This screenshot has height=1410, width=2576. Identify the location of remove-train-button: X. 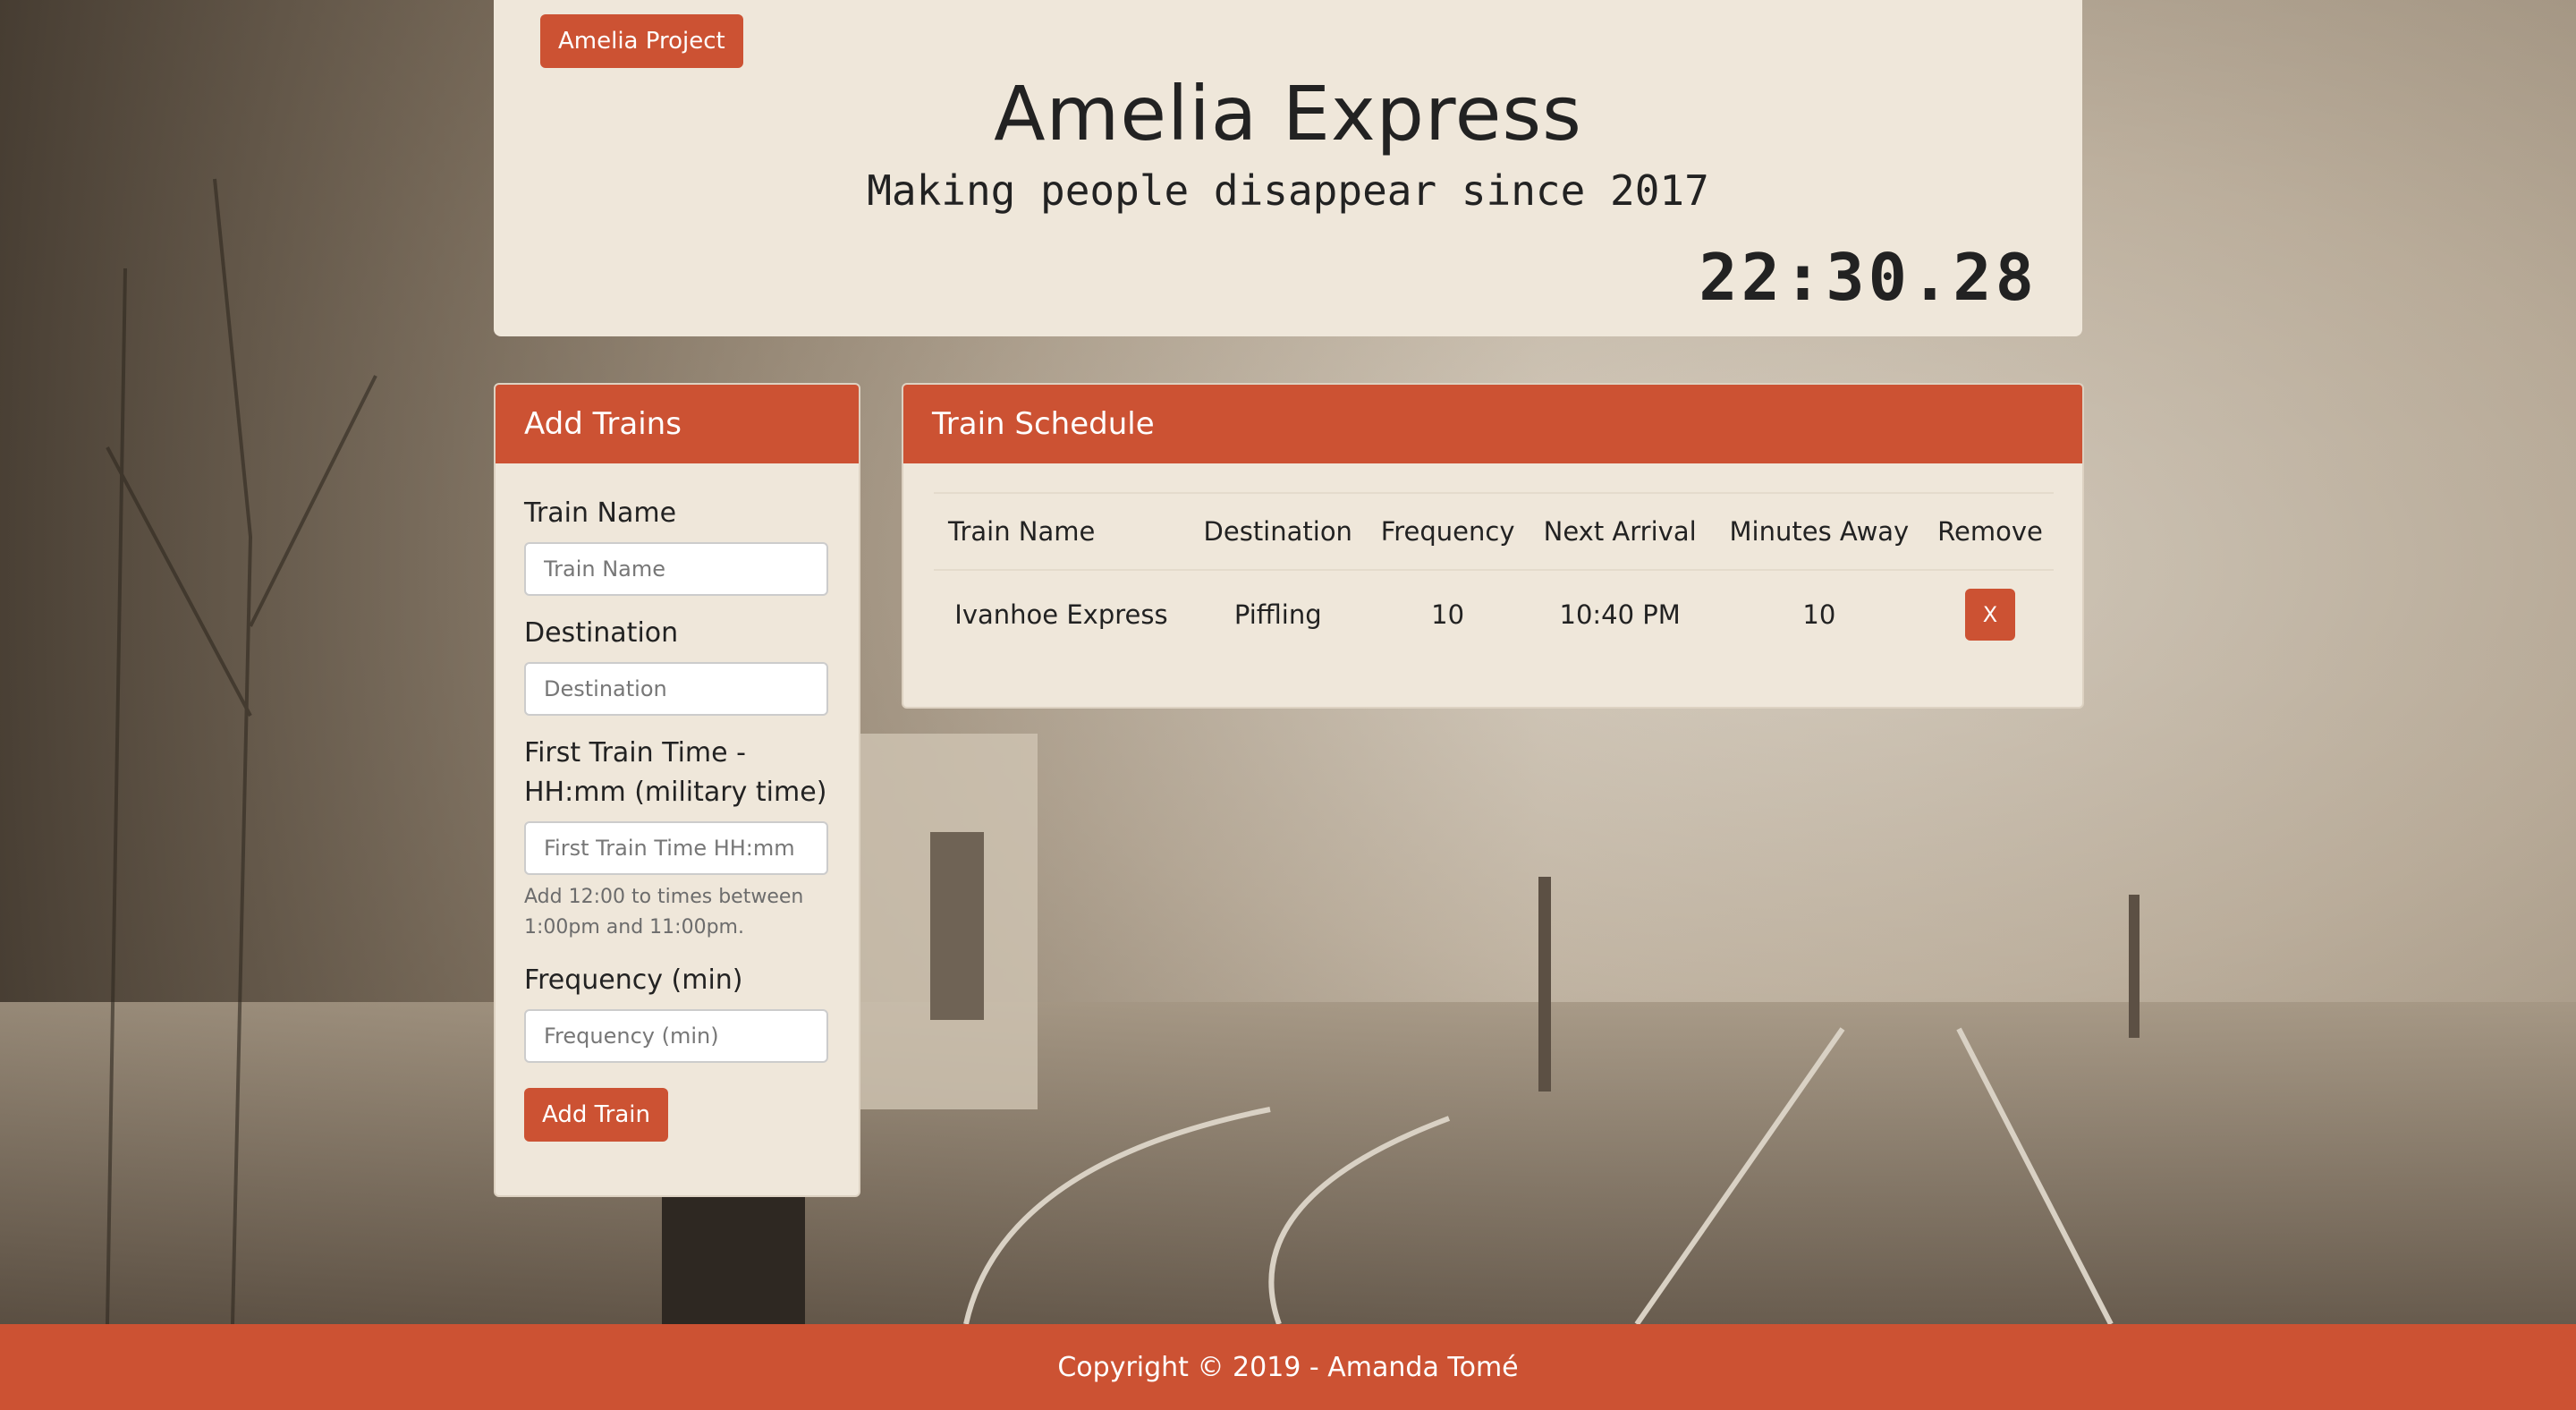
(1990, 615).